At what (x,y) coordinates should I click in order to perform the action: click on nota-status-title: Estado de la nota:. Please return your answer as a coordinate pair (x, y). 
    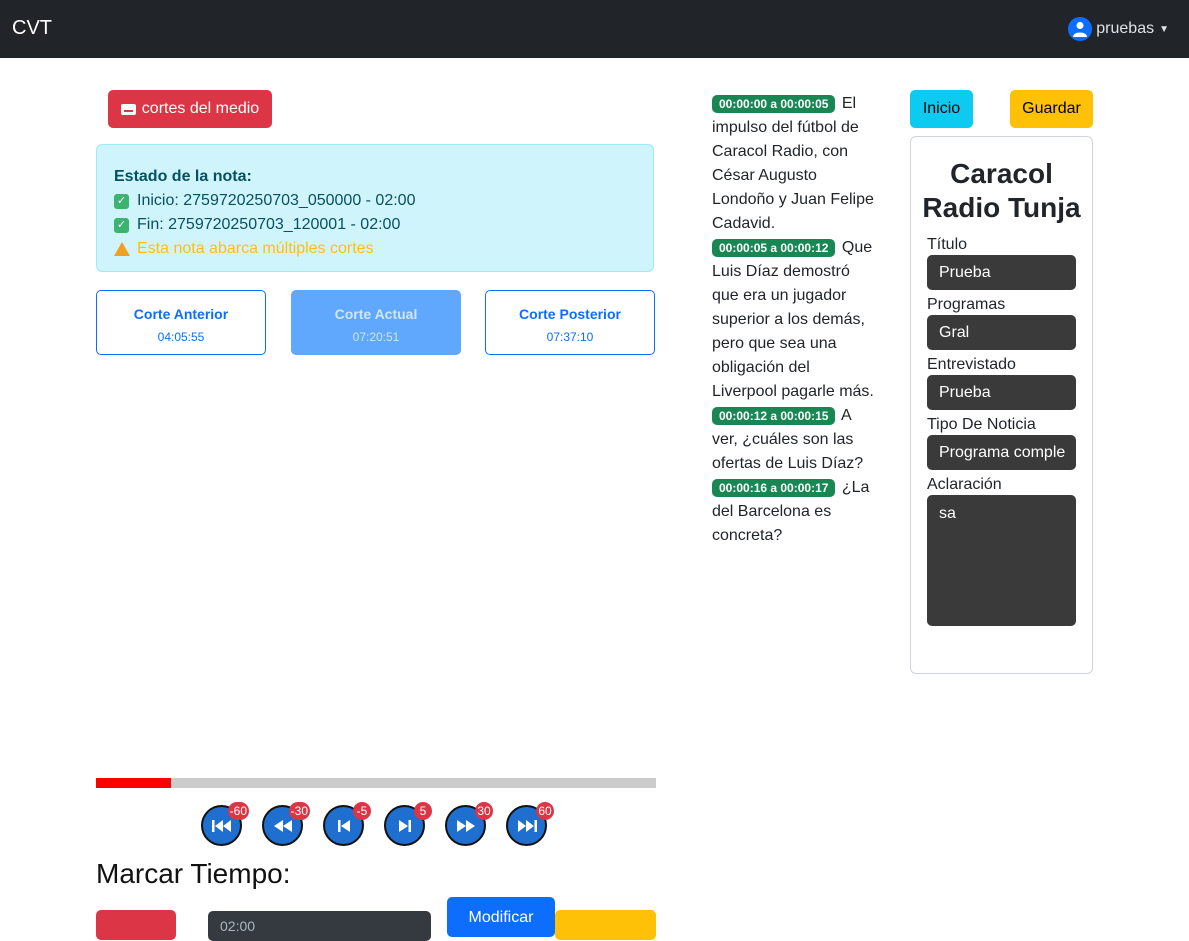
    Looking at the image, I should click on (183, 176).